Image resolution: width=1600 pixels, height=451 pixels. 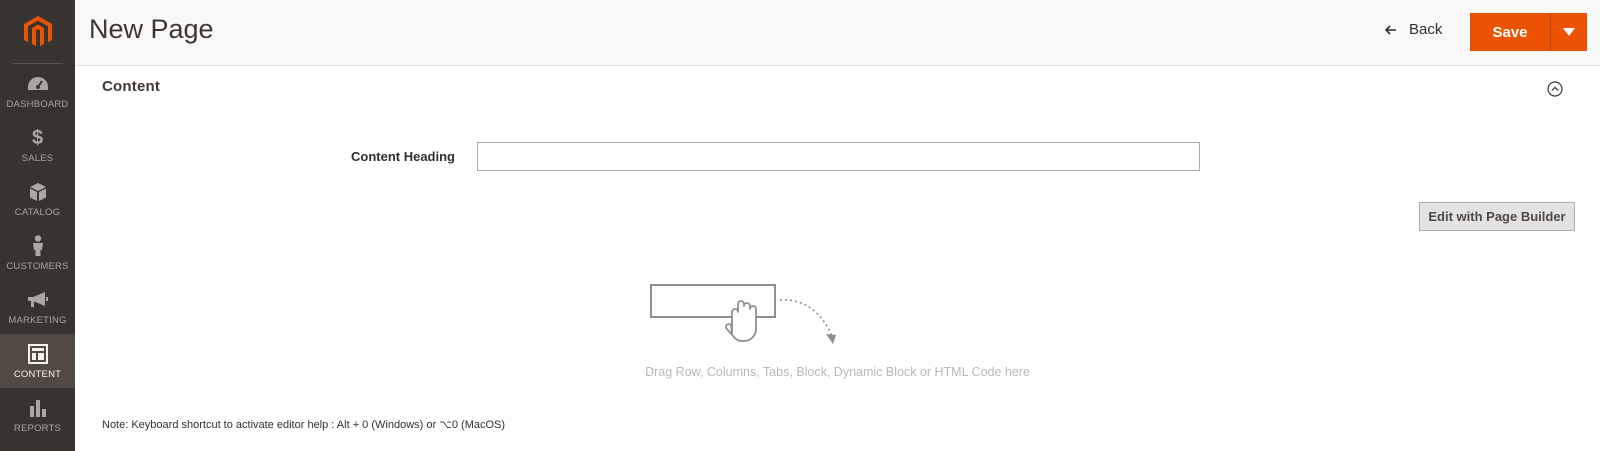 I want to click on bar-chart-icon, so click(x=38, y=408).